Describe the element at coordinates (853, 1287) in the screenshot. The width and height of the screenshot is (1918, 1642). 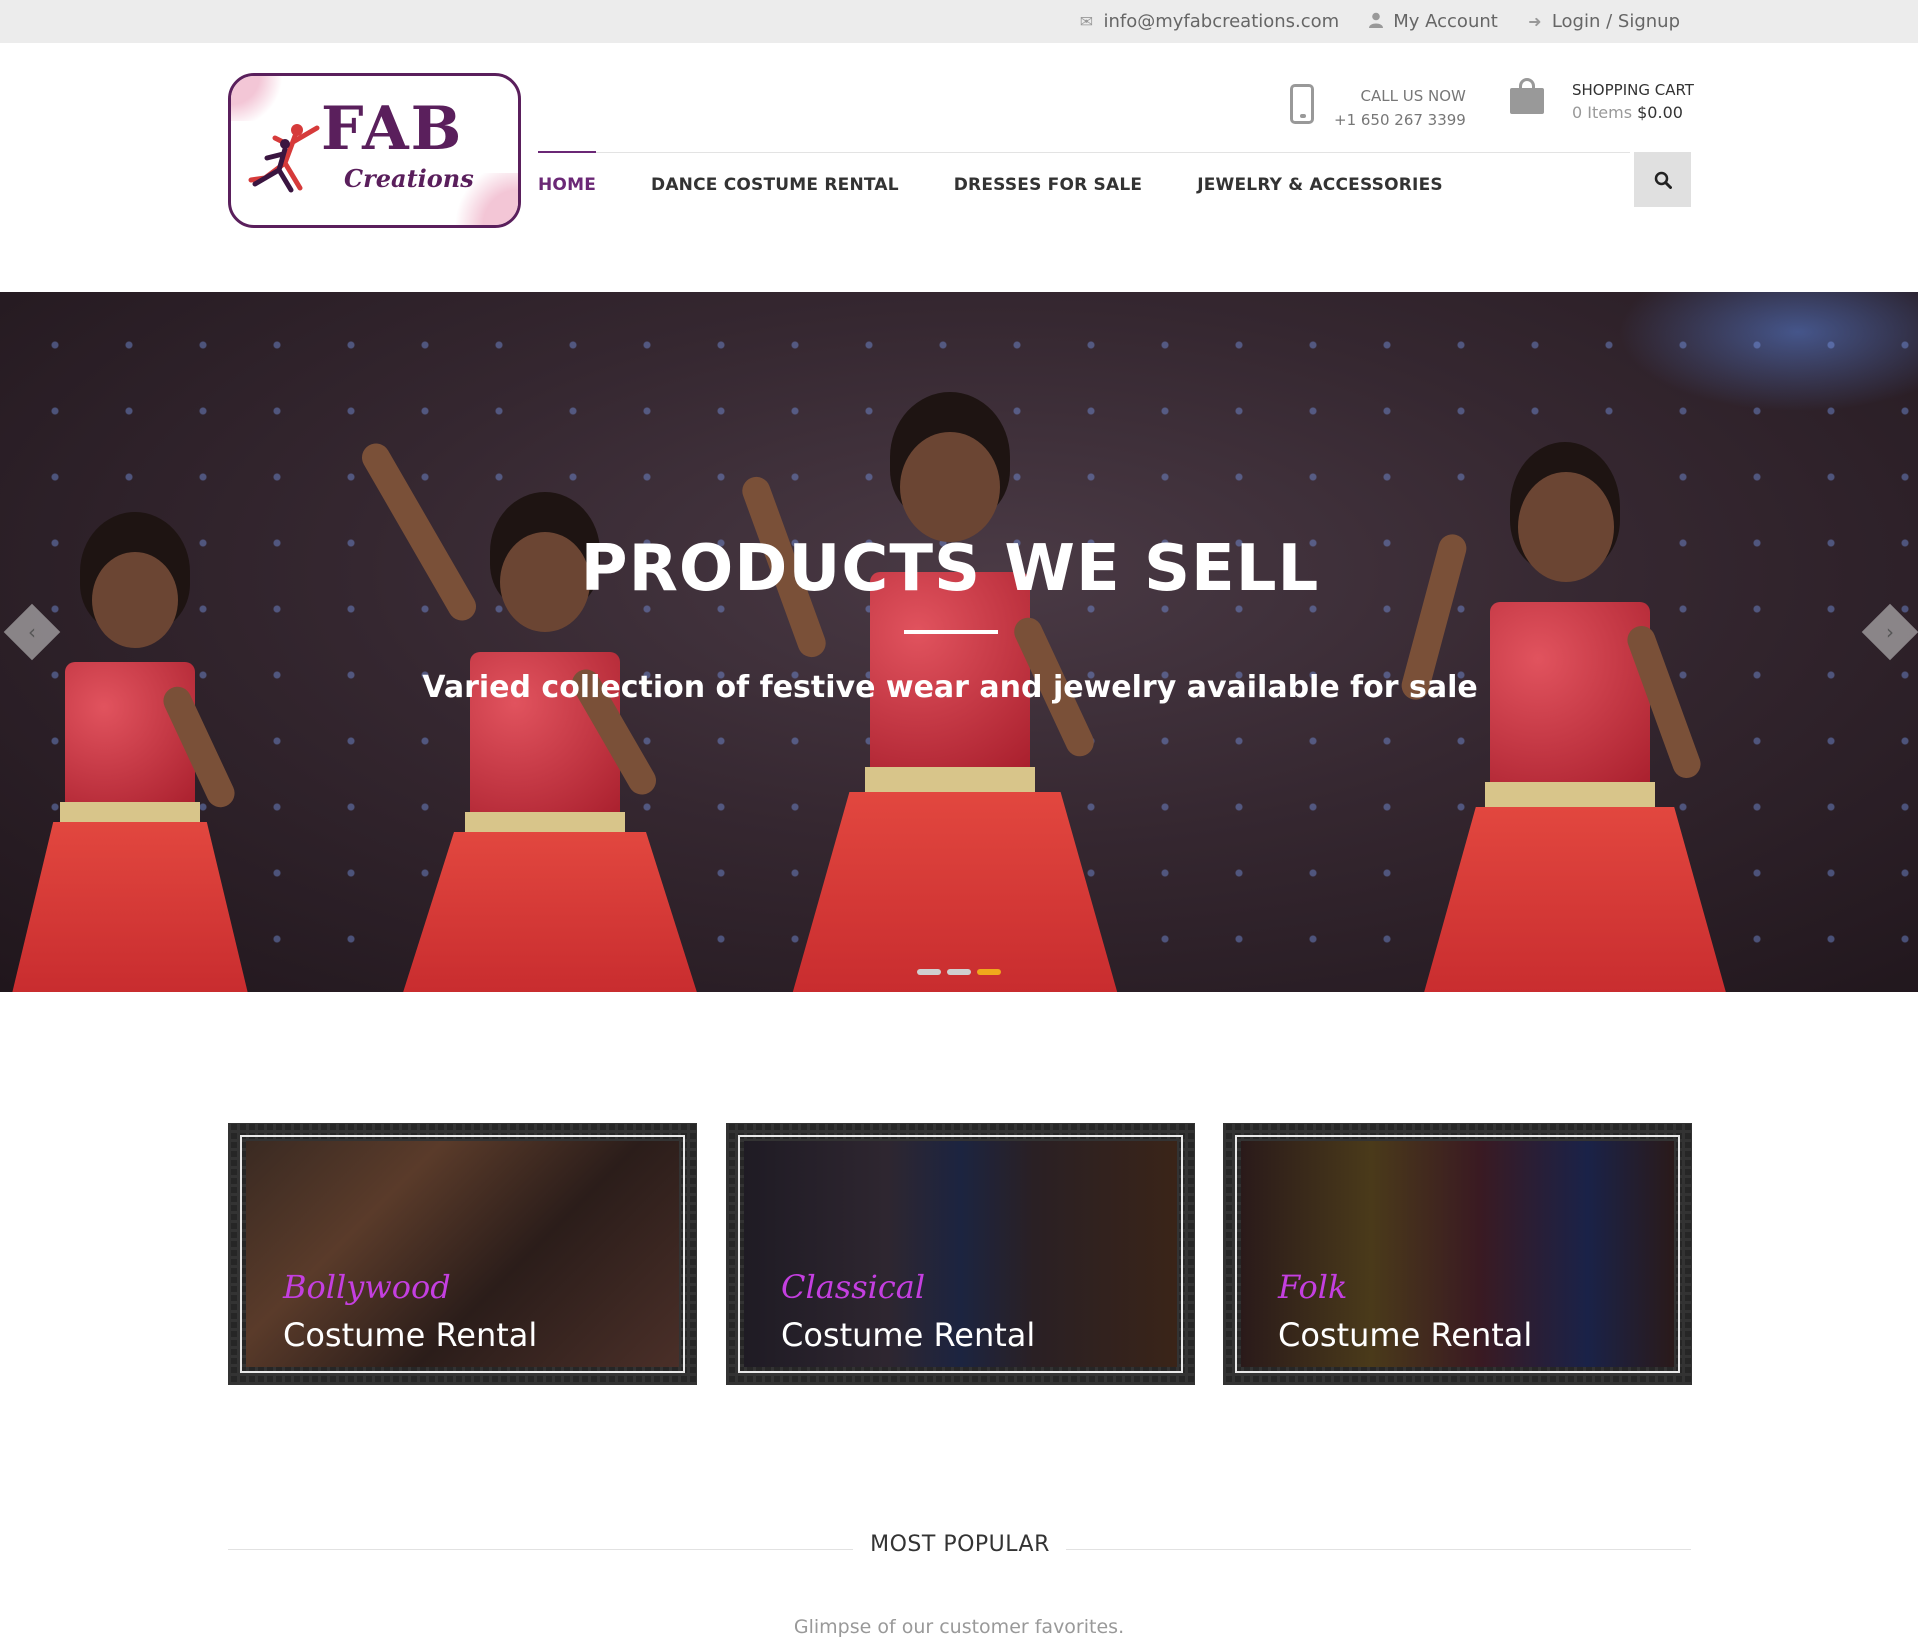
I see `category-script-label: Classical` at that location.